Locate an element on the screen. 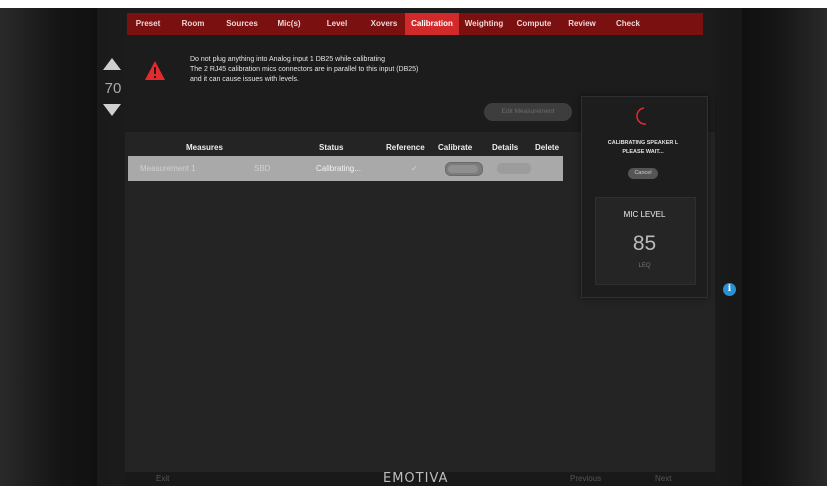 The height and width of the screenshot is (486, 827). cancel-button: Cancel is located at coordinates (643, 173).